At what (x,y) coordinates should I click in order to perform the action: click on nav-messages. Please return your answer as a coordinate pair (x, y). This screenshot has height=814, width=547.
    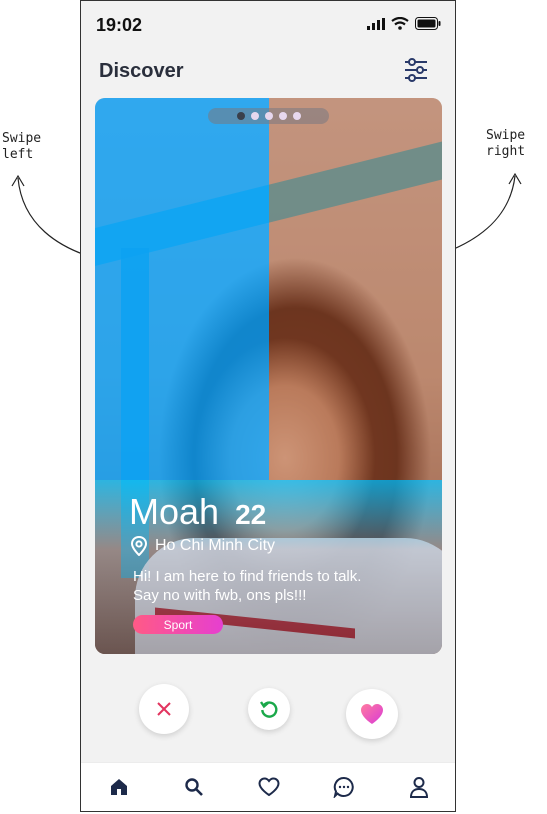
    Looking at the image, I should click on (344, 787).